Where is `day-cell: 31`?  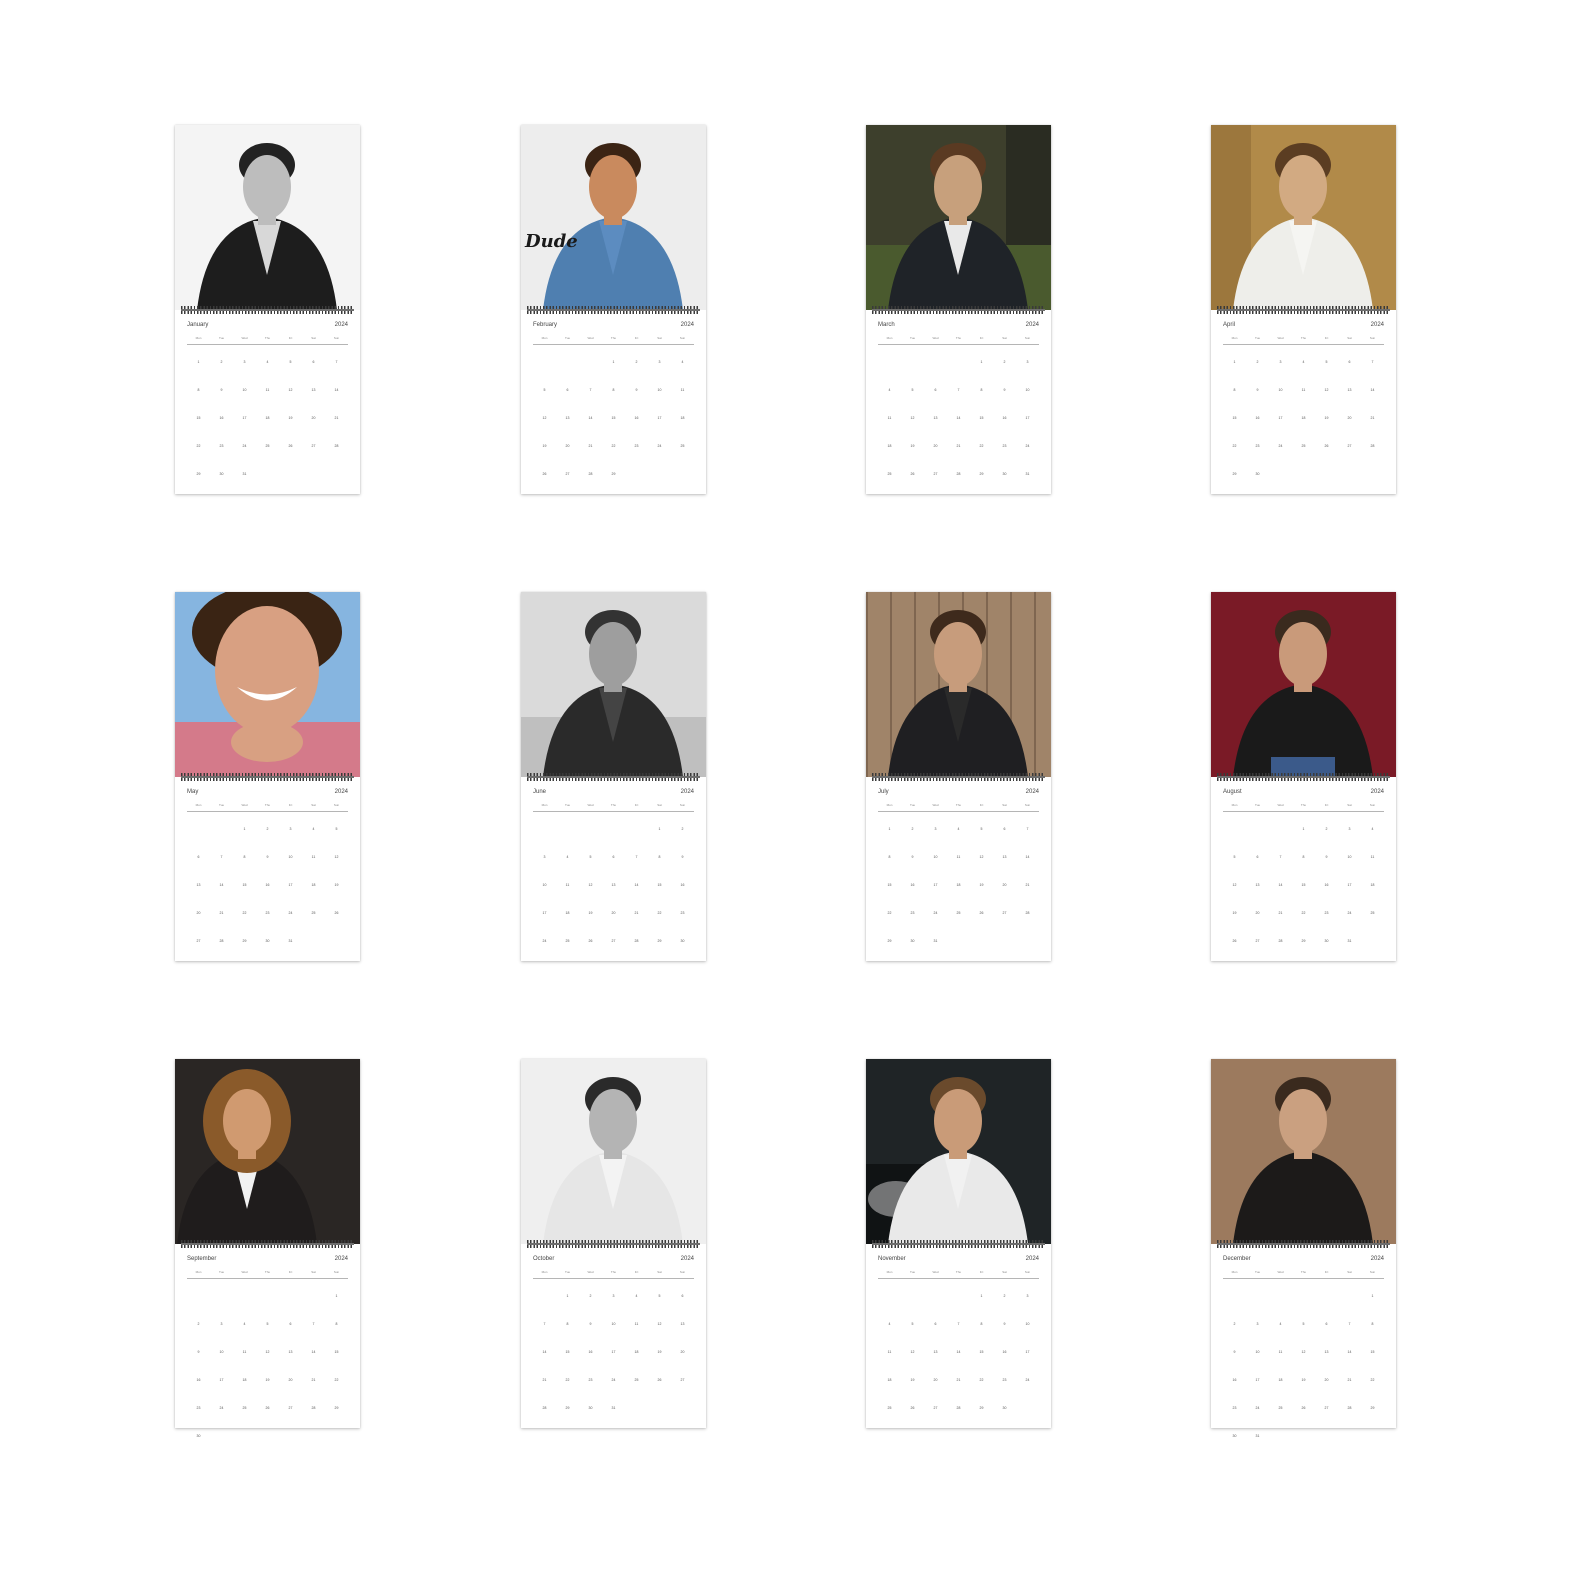
day-cell: 31 is located at coordinates (935, 944).